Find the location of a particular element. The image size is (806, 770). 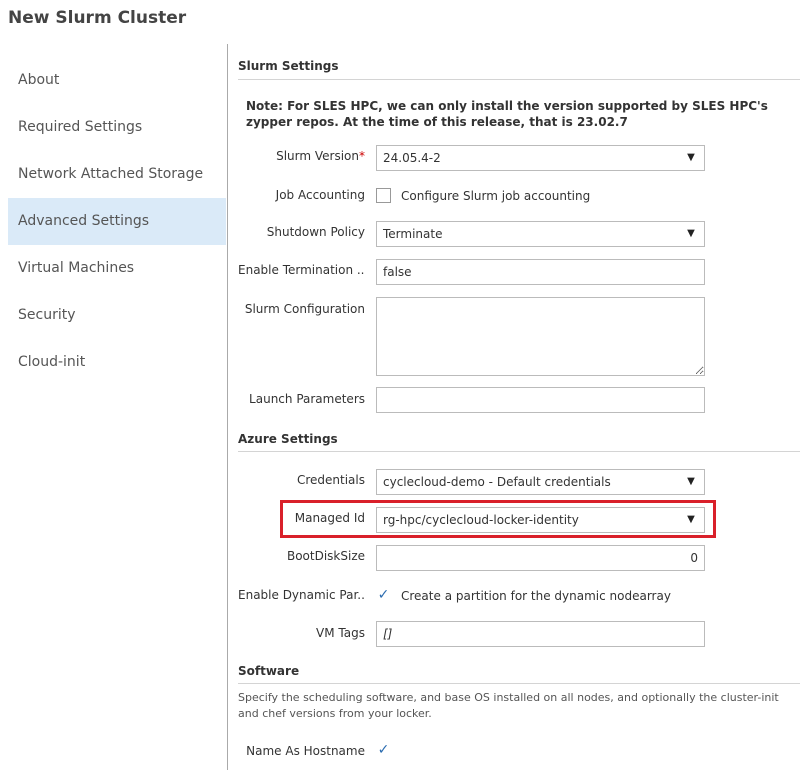

shutdown-policy-value: Terminate is located at coordinates (413, 234).